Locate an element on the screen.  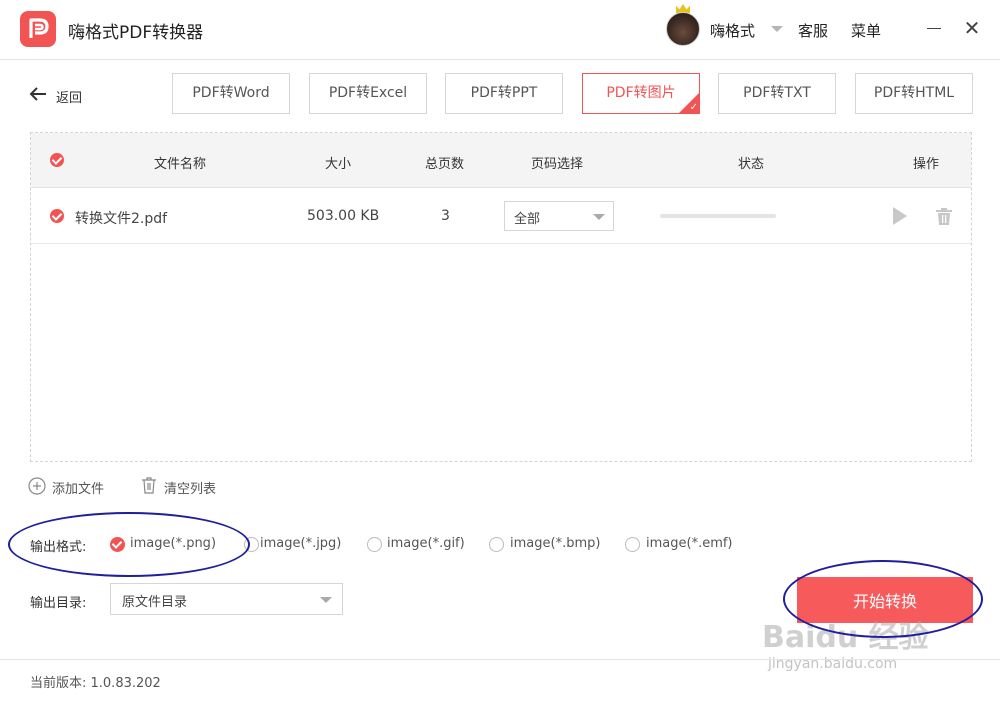
radio-label-emf: image(*.emf) is located at coordinates (689, 543).